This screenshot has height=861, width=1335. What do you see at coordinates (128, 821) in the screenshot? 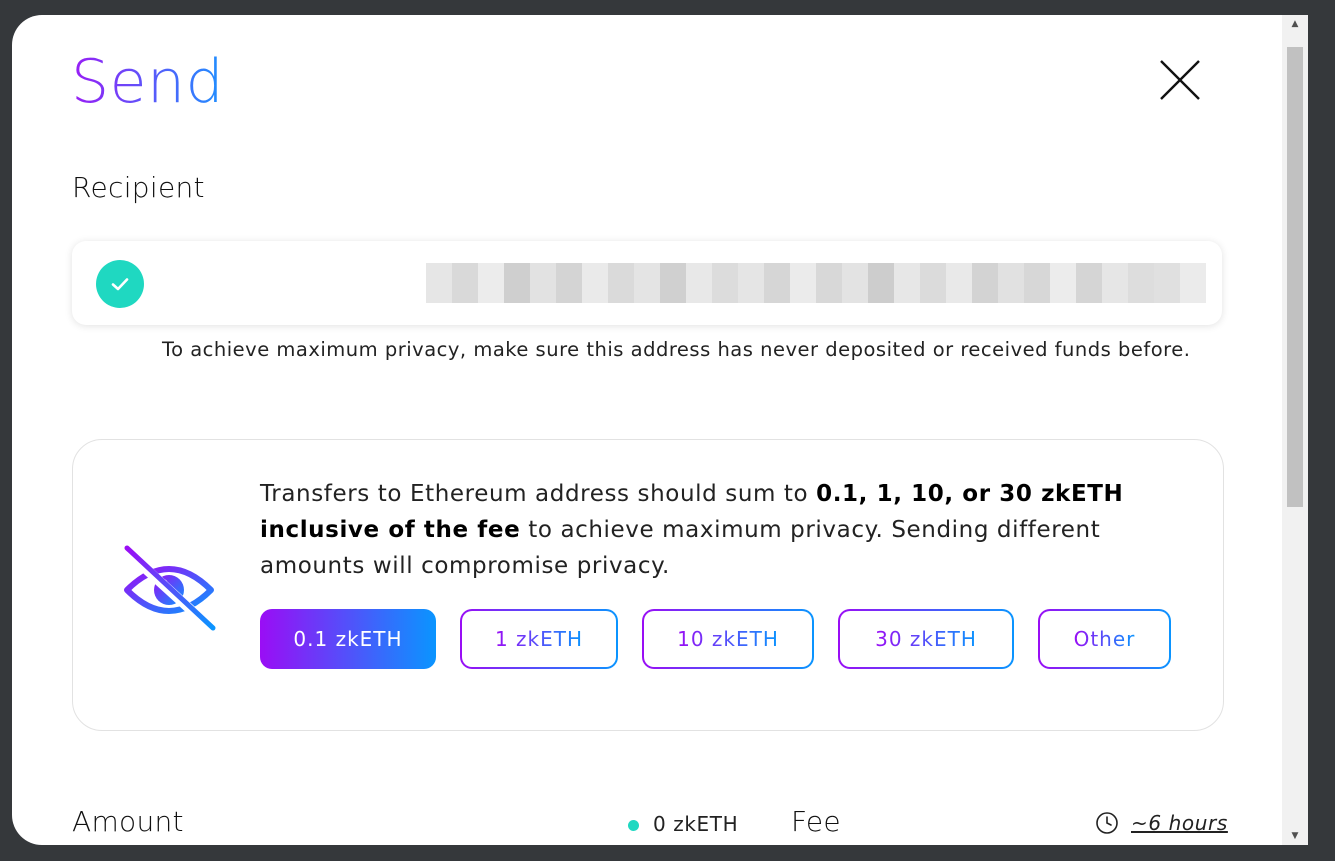
I see `amount-label: Amount` at bounding box center [128, 821].